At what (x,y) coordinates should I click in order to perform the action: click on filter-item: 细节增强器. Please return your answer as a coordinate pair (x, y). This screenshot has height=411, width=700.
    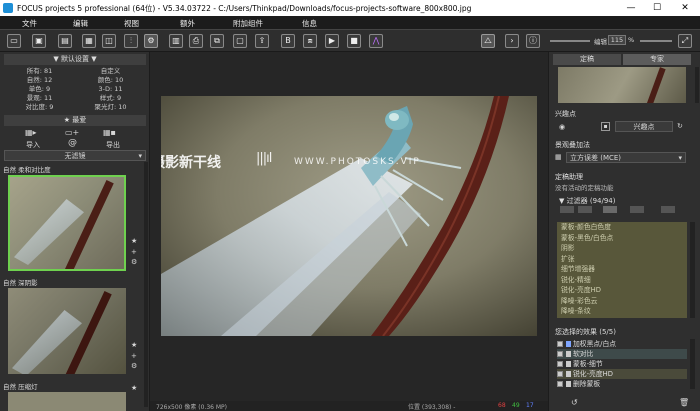
    Looking at the image, I should click on (622, 269).